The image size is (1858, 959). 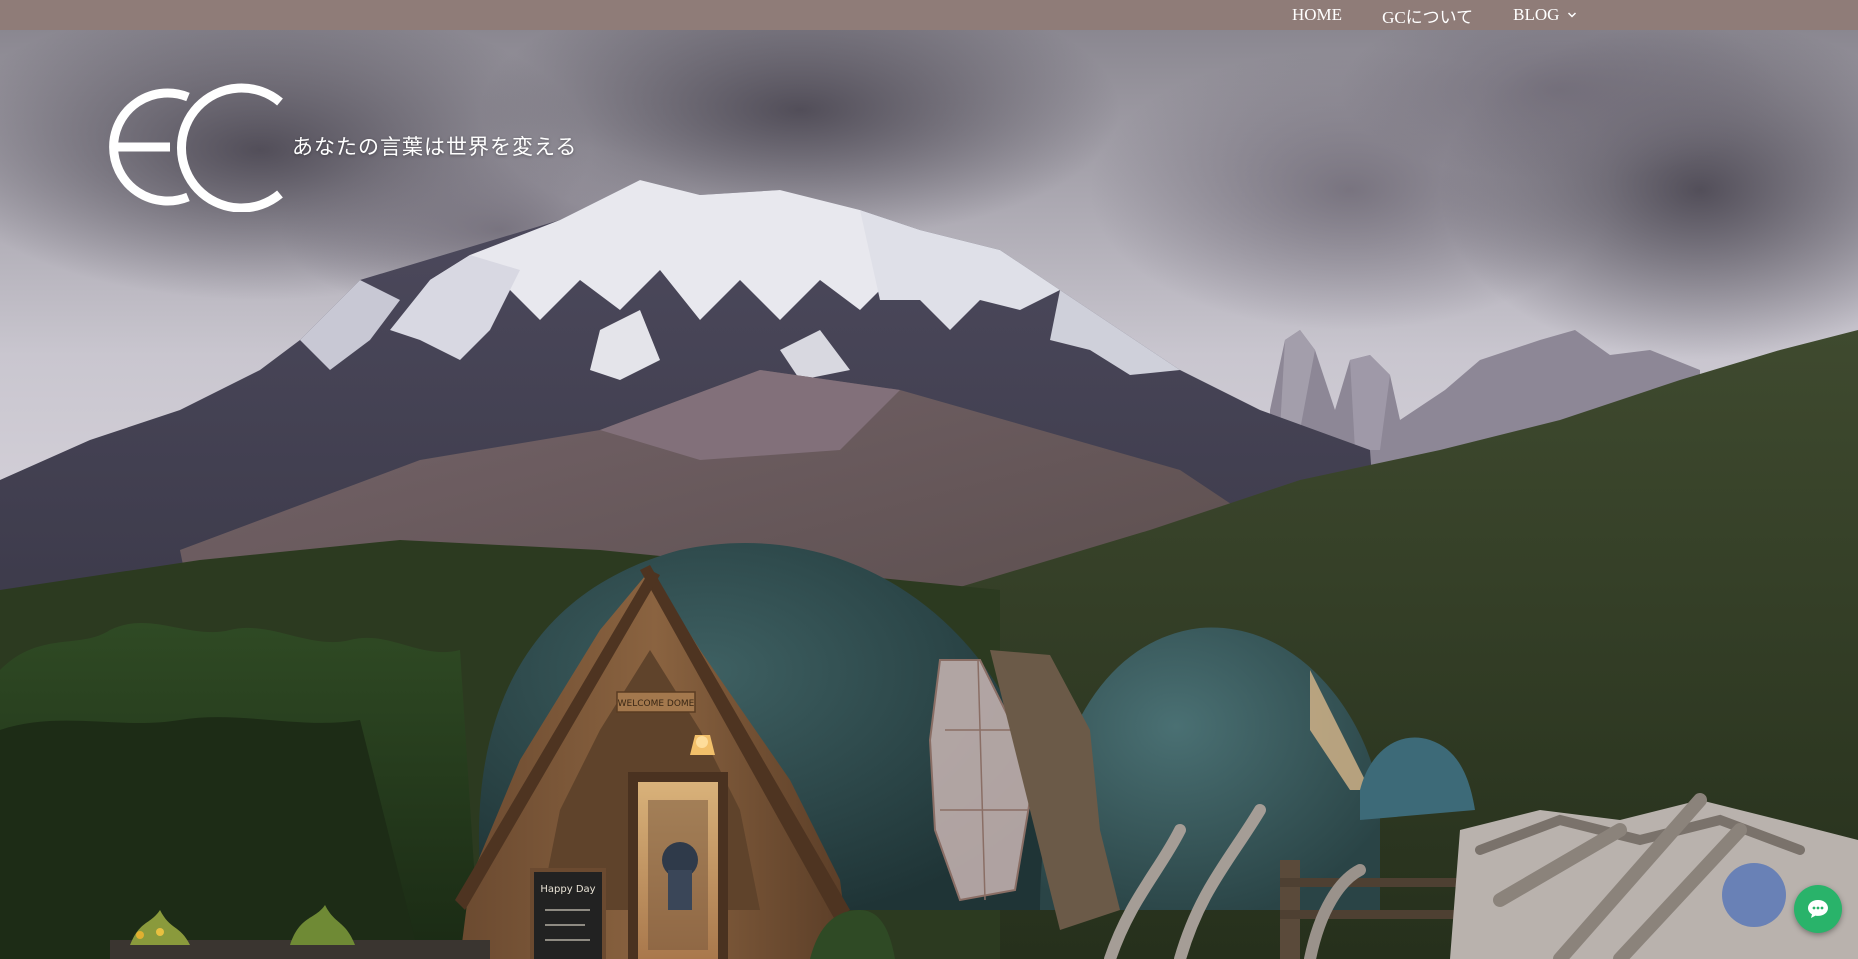 I want to click on main-nav: HOME GCについて BLOG, so click(x=1434, y=15).